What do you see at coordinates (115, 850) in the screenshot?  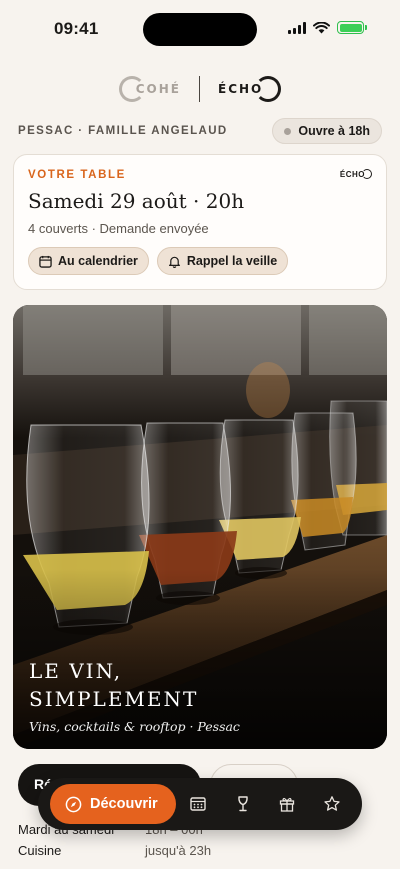 I see `hours-row: Cuisine jusqu'à 23h` at bounding box center [115, 850].